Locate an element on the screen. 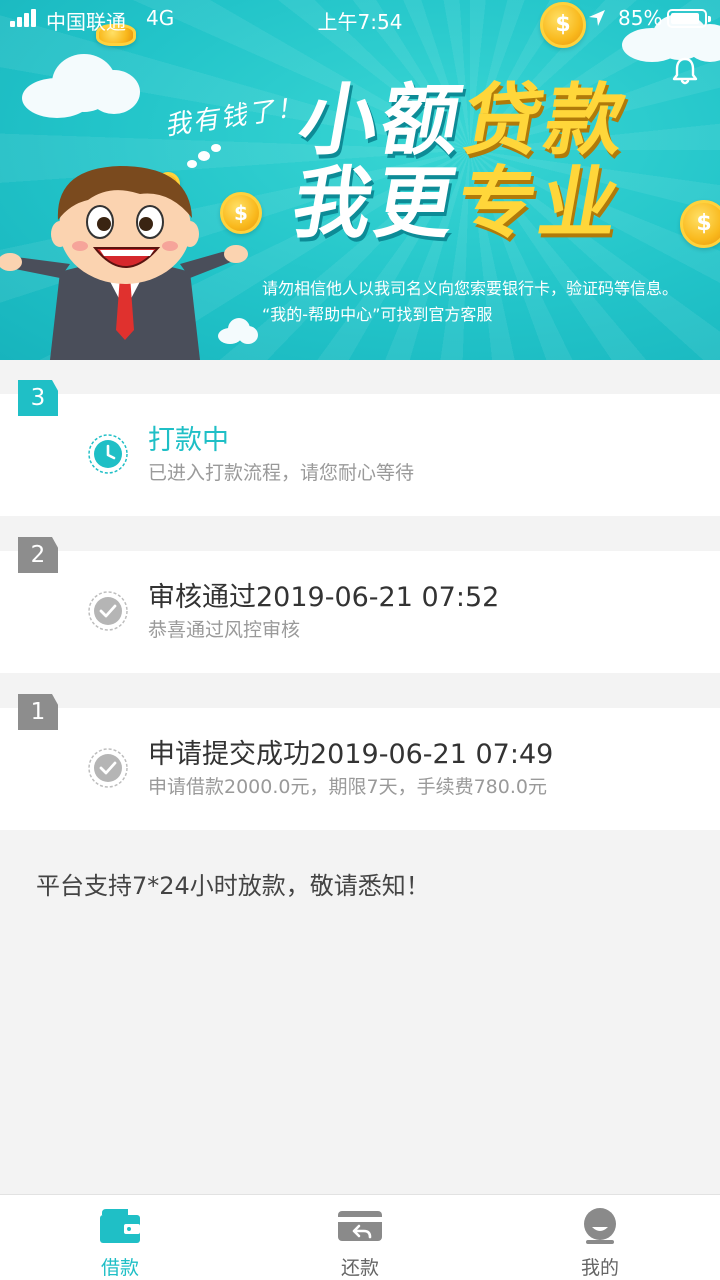 The image size is (720, 1280). battery-percent: 85% is located at coordinates (640, 18).